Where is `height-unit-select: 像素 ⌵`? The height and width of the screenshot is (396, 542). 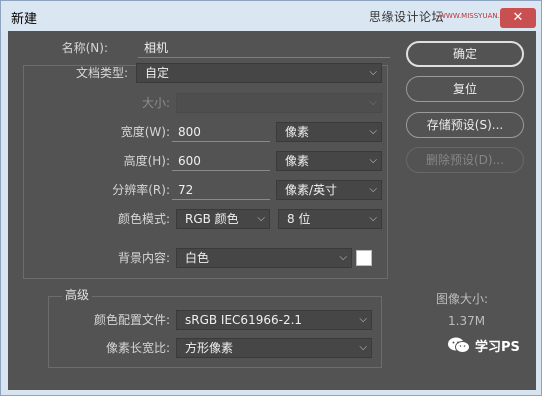 height-unit-select: 像素 ⌵ is located at coordinates (329, 161).